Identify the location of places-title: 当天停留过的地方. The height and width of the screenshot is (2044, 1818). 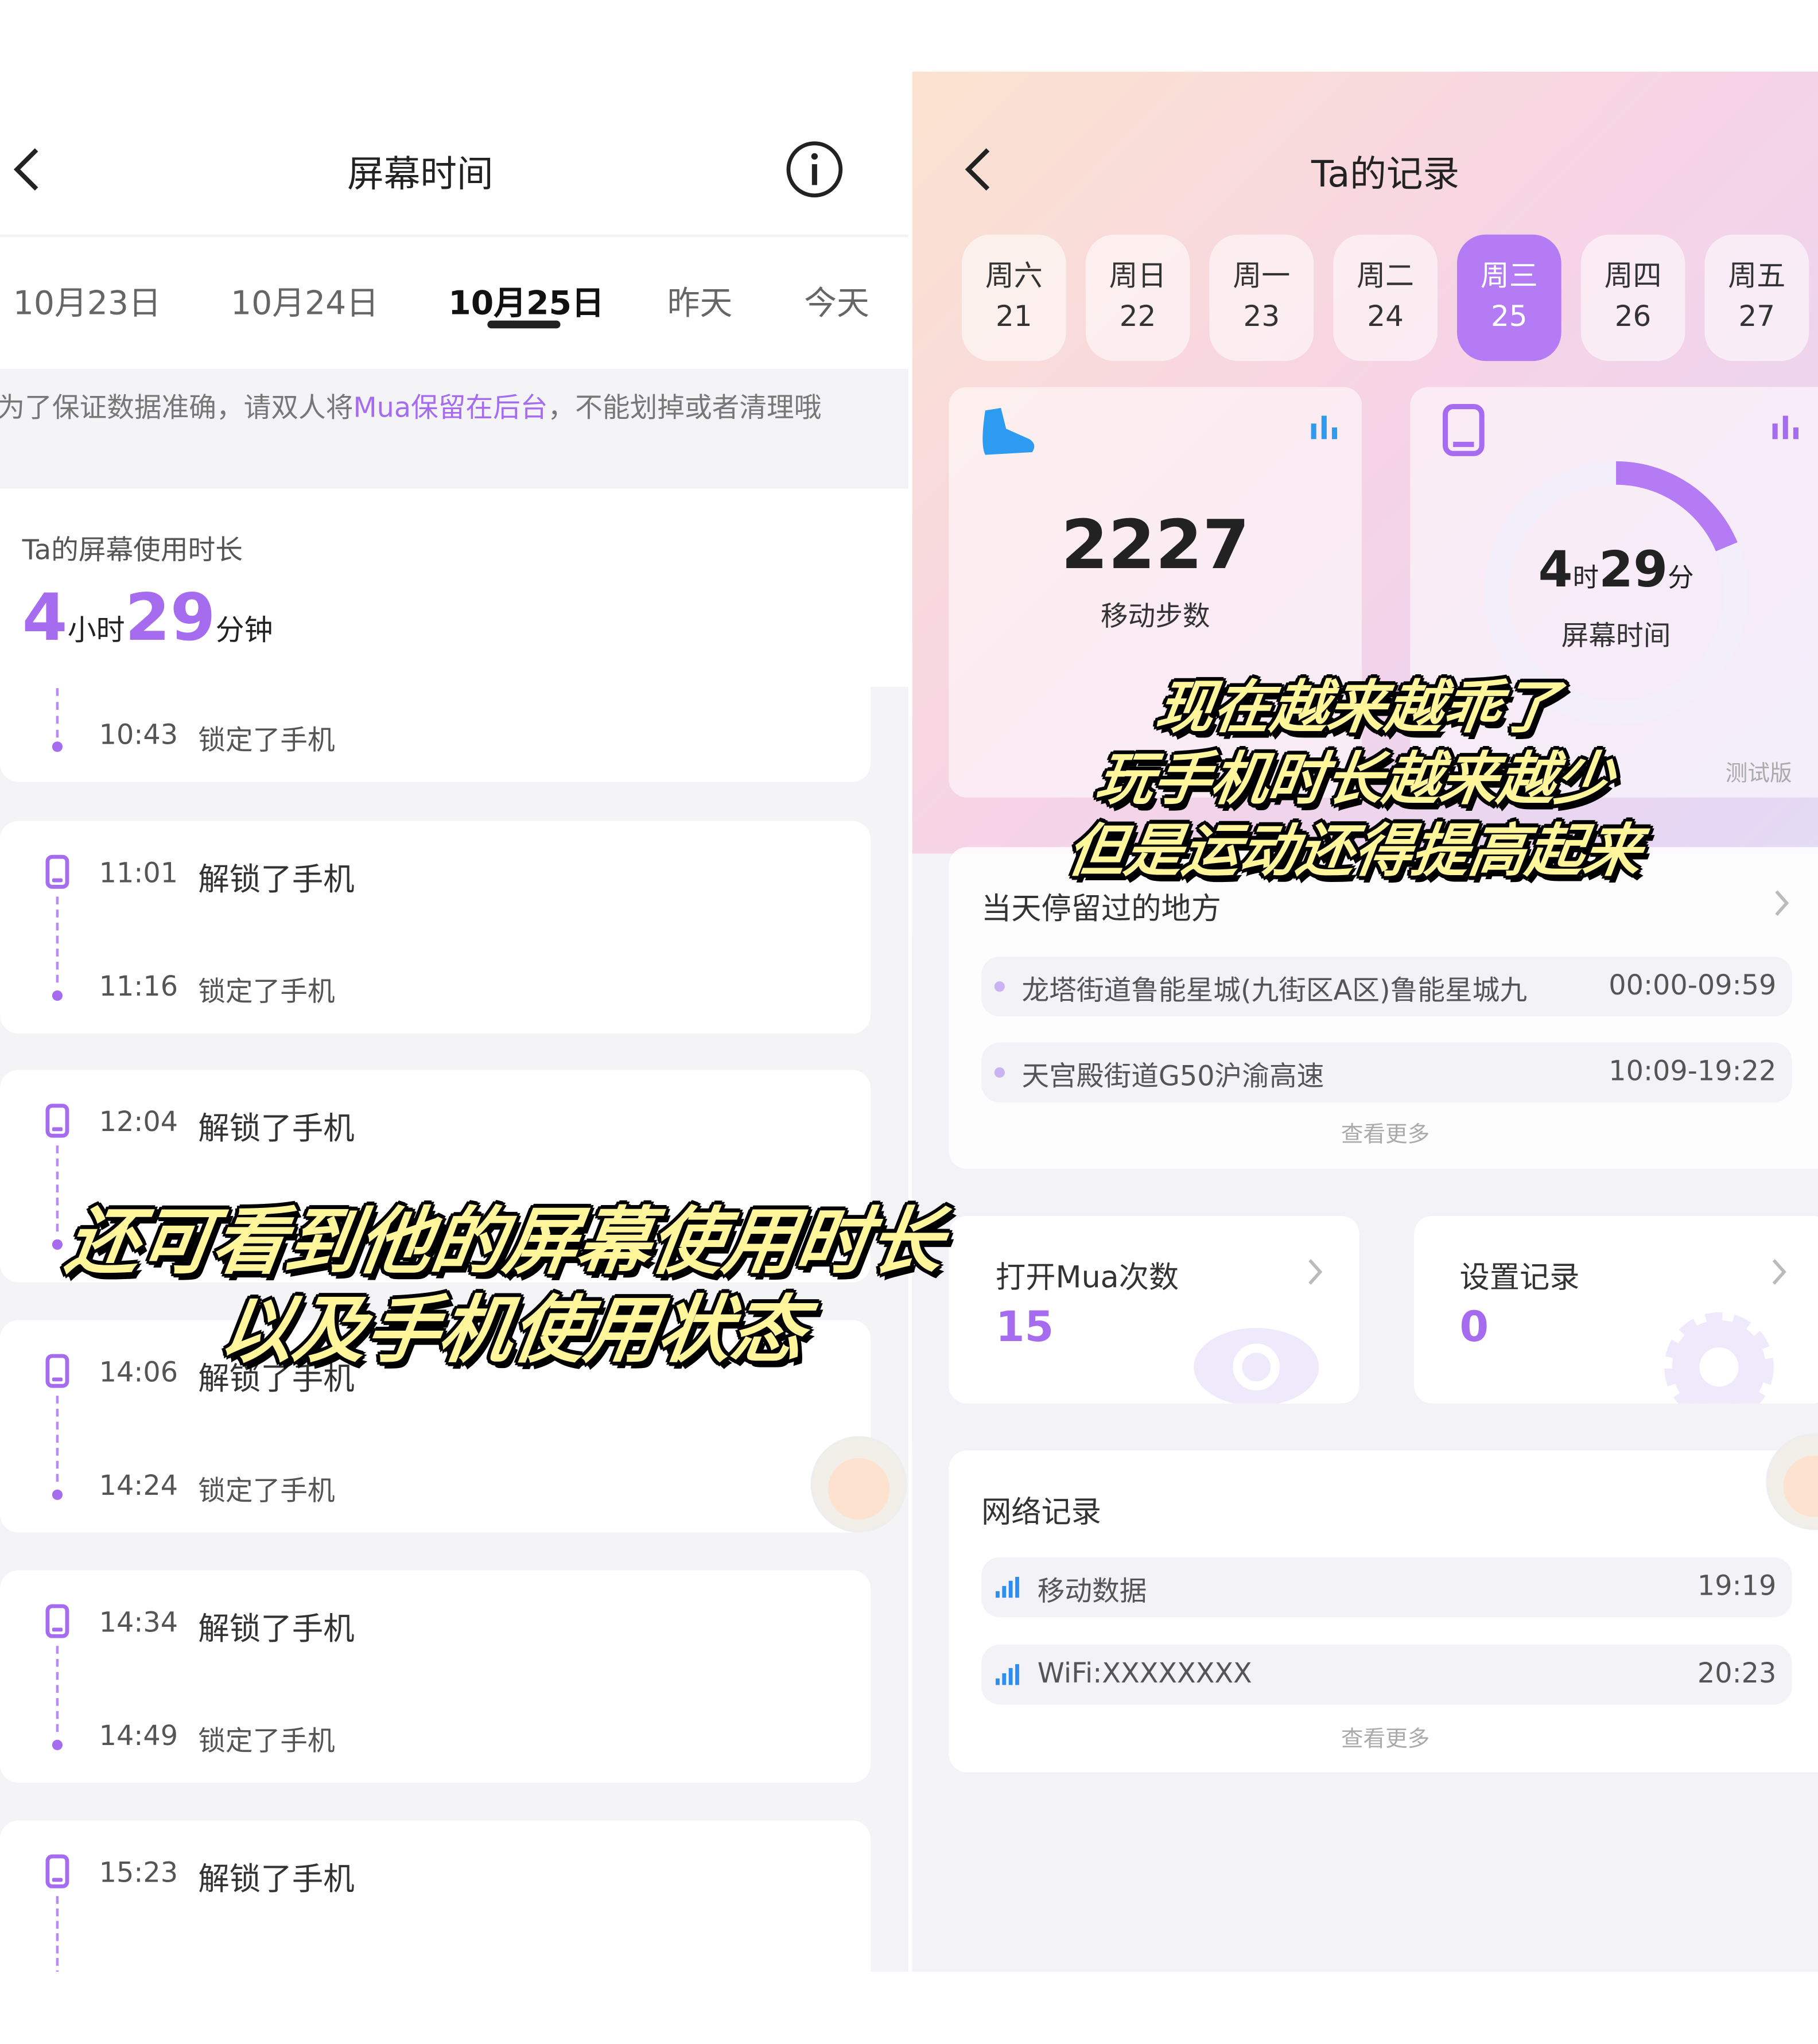
(1101, 909).